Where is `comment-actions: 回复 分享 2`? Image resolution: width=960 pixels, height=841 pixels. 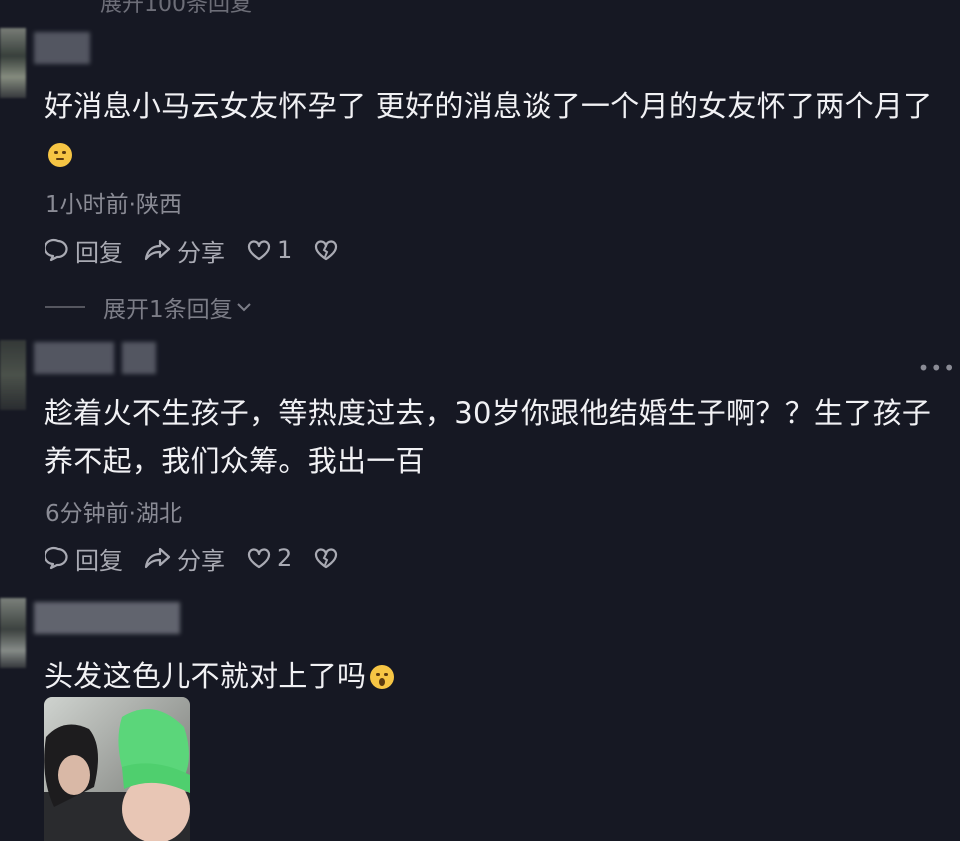
comment-actions: 回复 分享 2 is located at coordinates (204, 558).